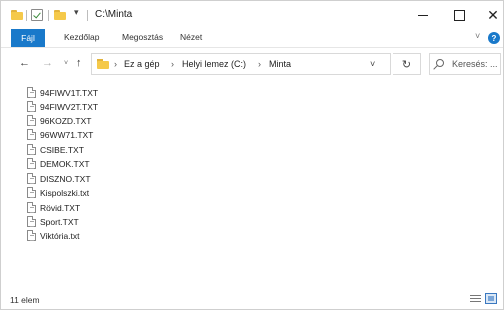 The height and width of the screenshot is (310, 504). What do you see at coordinates (423, 15) in the screenshot?
I see `minimize-button` at bounding box center [423, 15].